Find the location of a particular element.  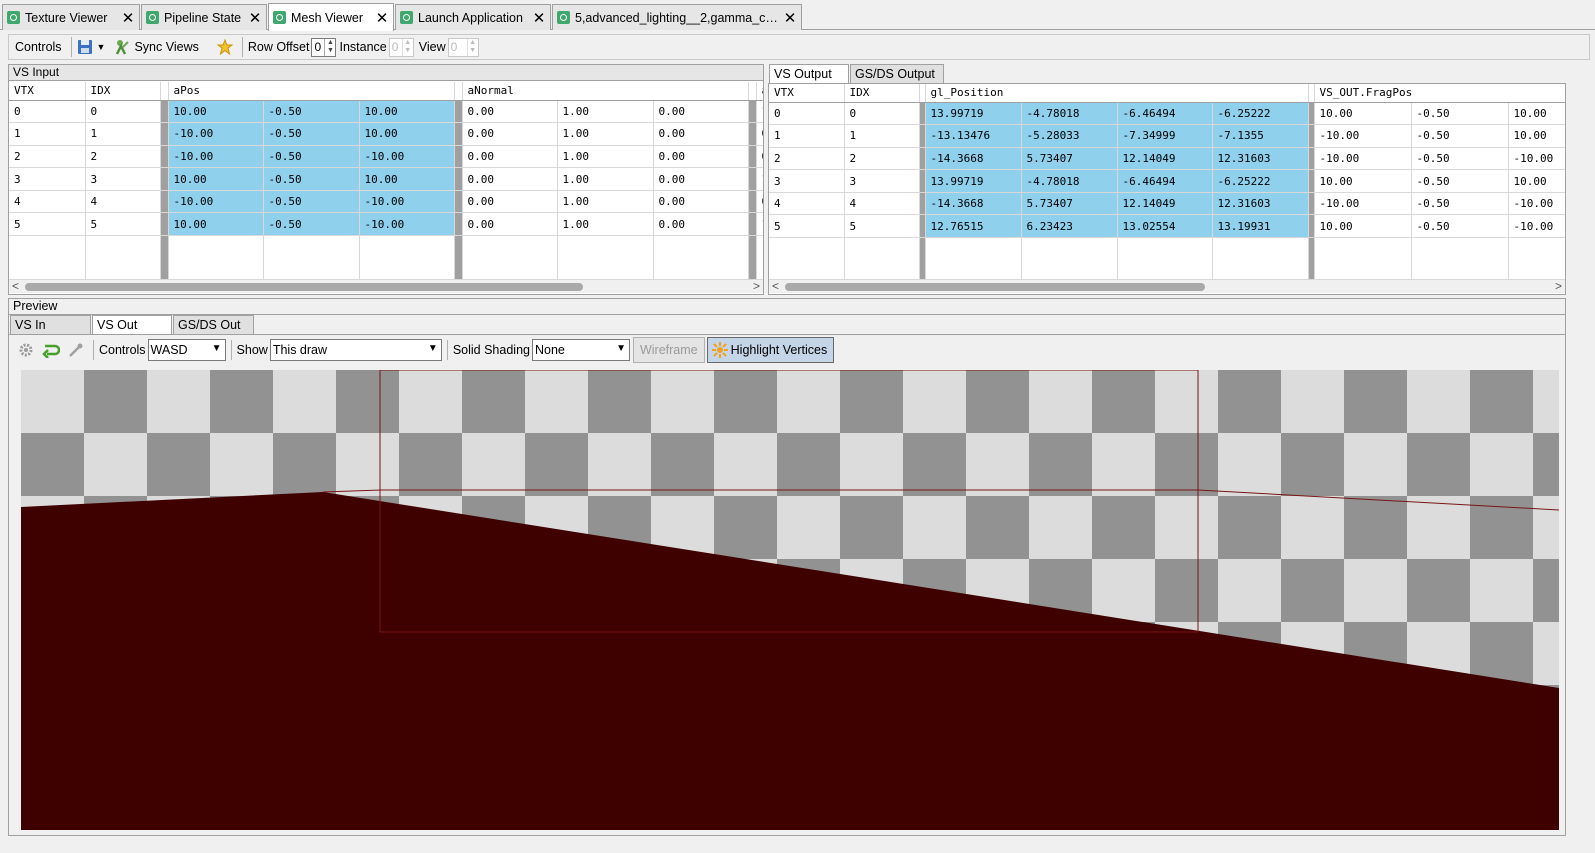

cell-gl-position-y: 5.73407 is located at coordinates (1069, 204).